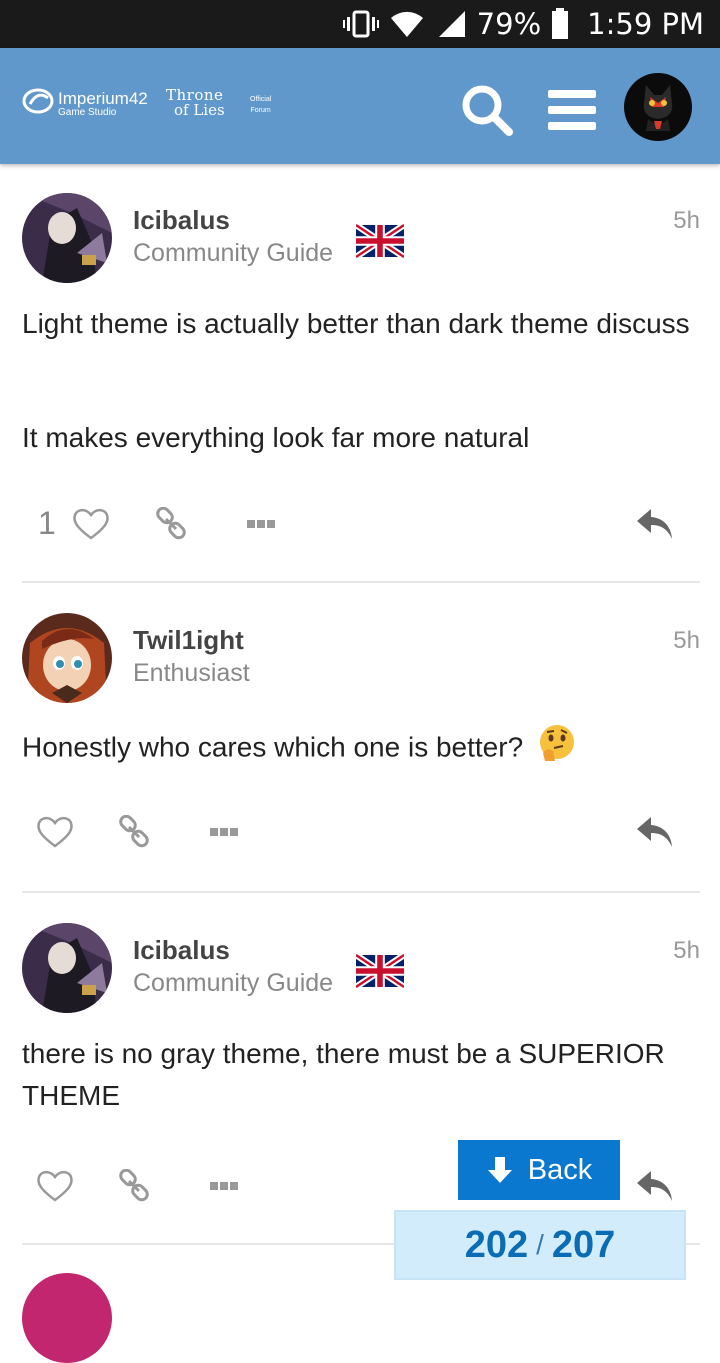  What do you see at coordinates (260, 110) in the screenshot?
I see `logo3-line2: Forum` at bounding box center [260, 110].